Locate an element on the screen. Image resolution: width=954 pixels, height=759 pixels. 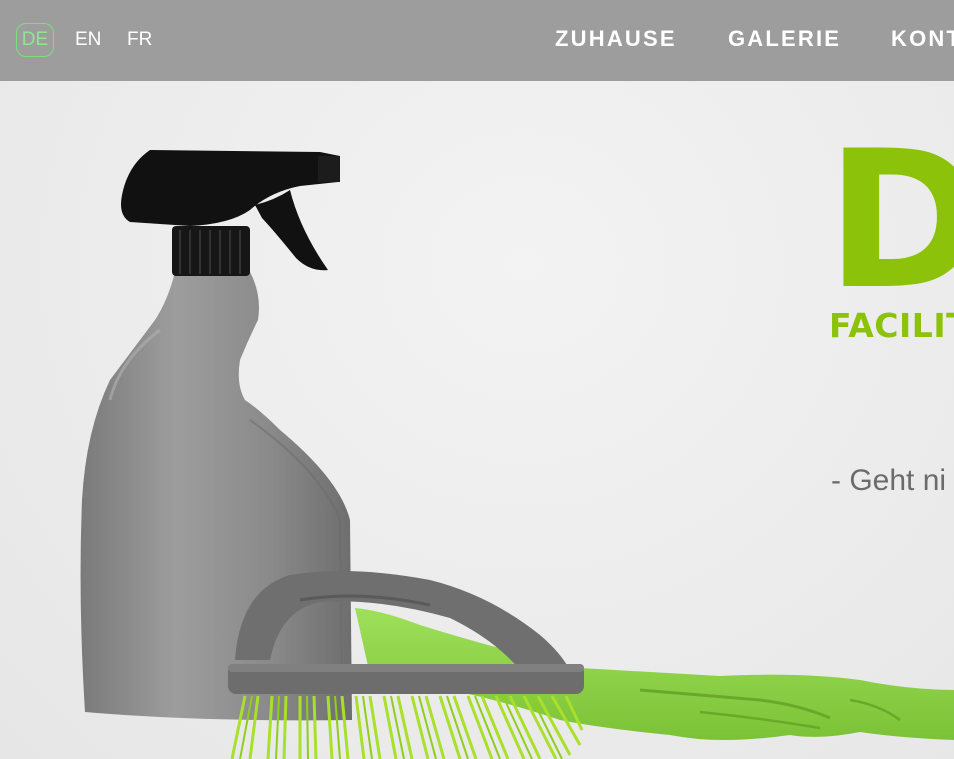
language-de: DE is located at coordinates (35, 40).